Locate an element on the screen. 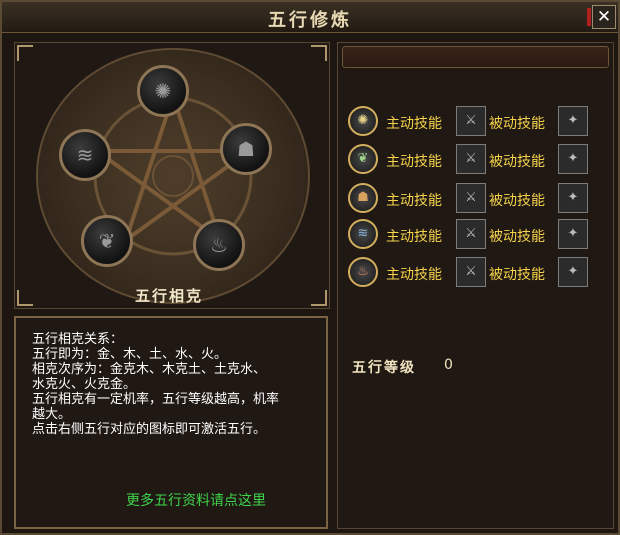 The width and height of the screenshot is (620, 535). element-node-wood: ❦ is located at coordinates (107, 241).